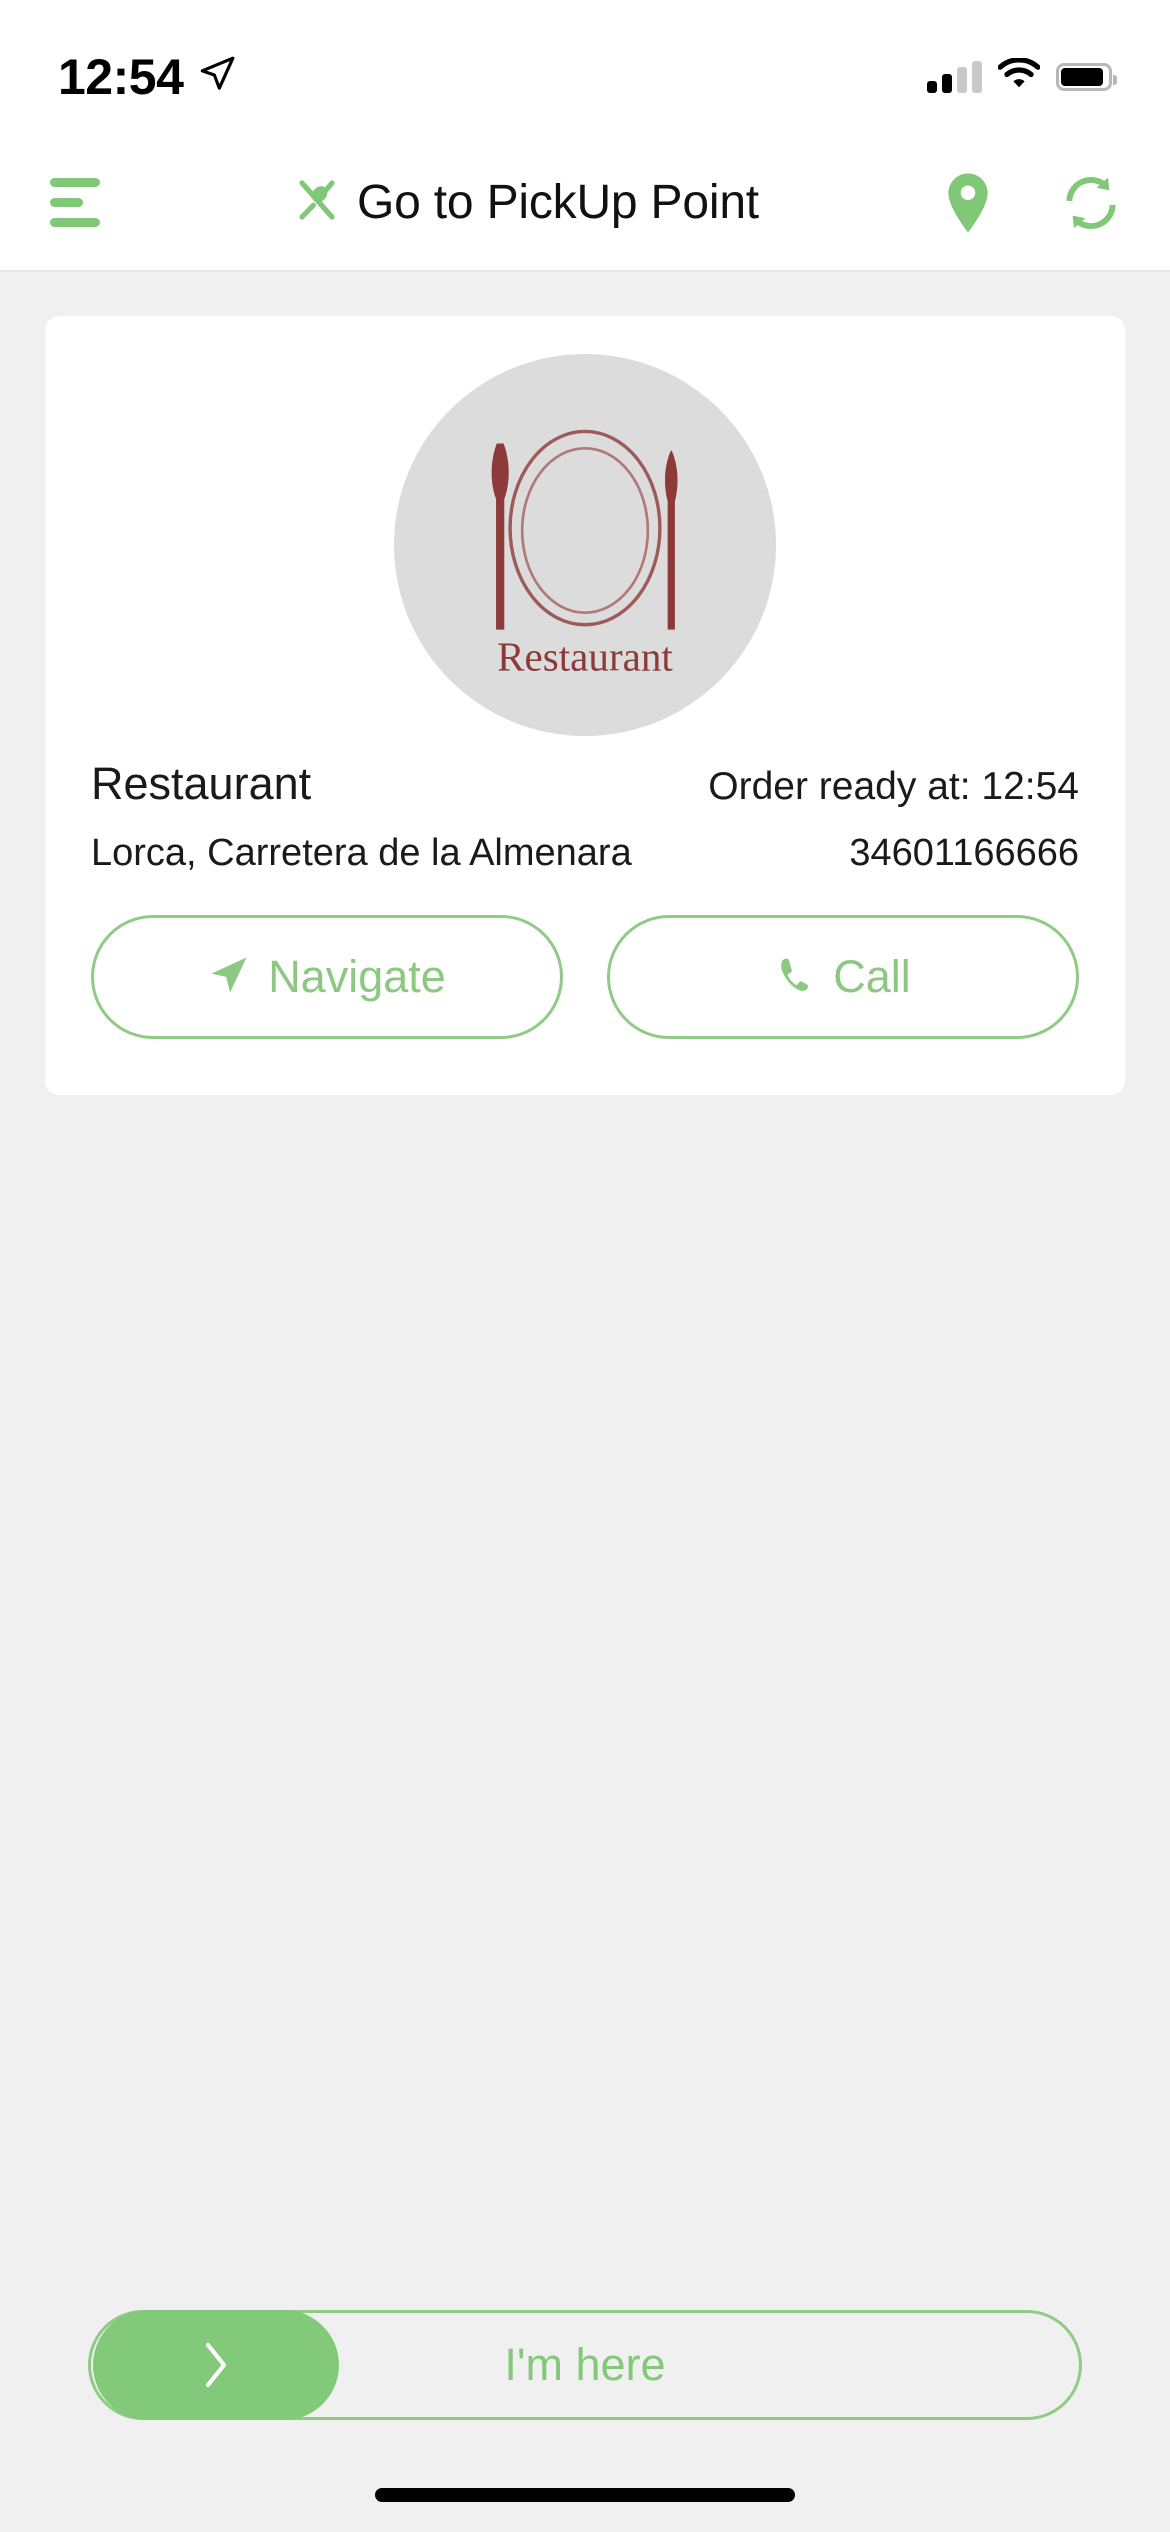  I want to click on fork-spoon-icon, so click(317, 202).